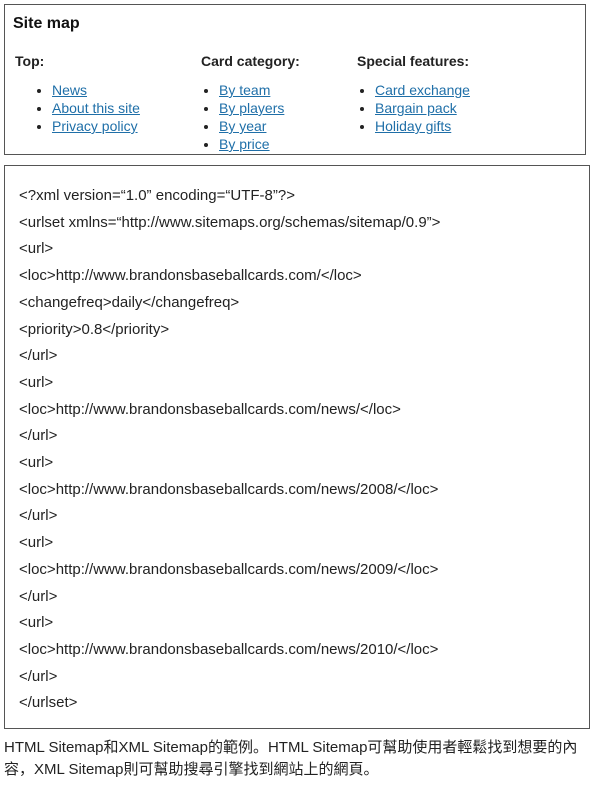 This screenshot has height=789, width=597. I want to click on list-item: By players, so click(259, 108).